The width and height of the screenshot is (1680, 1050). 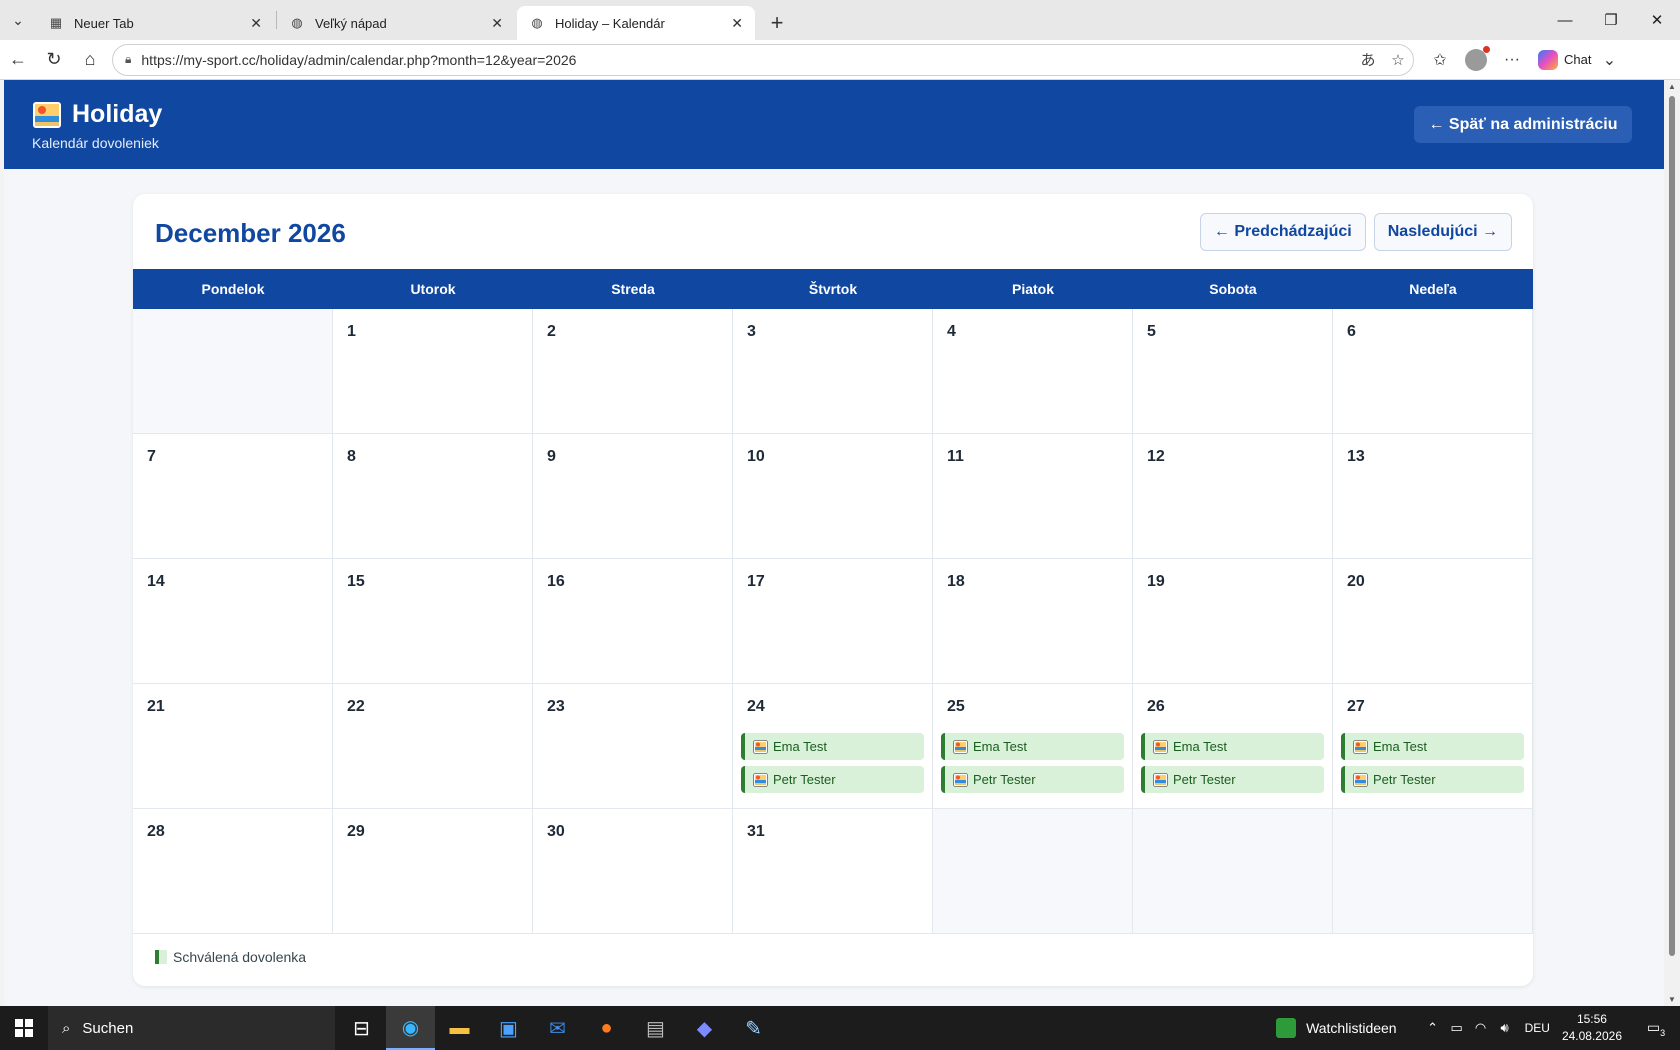 I want to click on calendar-day-cell: 17, so click(x=833, y=621).